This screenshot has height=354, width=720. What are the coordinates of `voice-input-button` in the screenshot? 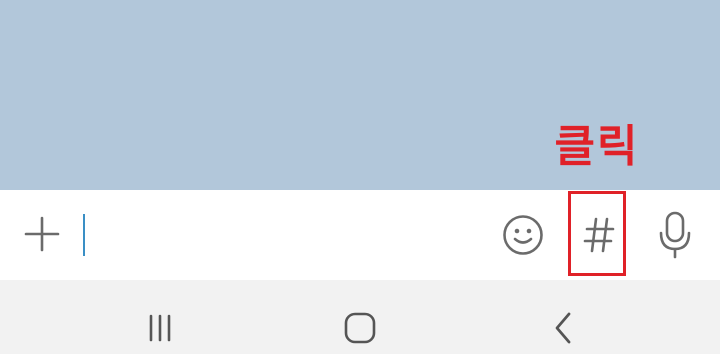 It's located at (675, 235).